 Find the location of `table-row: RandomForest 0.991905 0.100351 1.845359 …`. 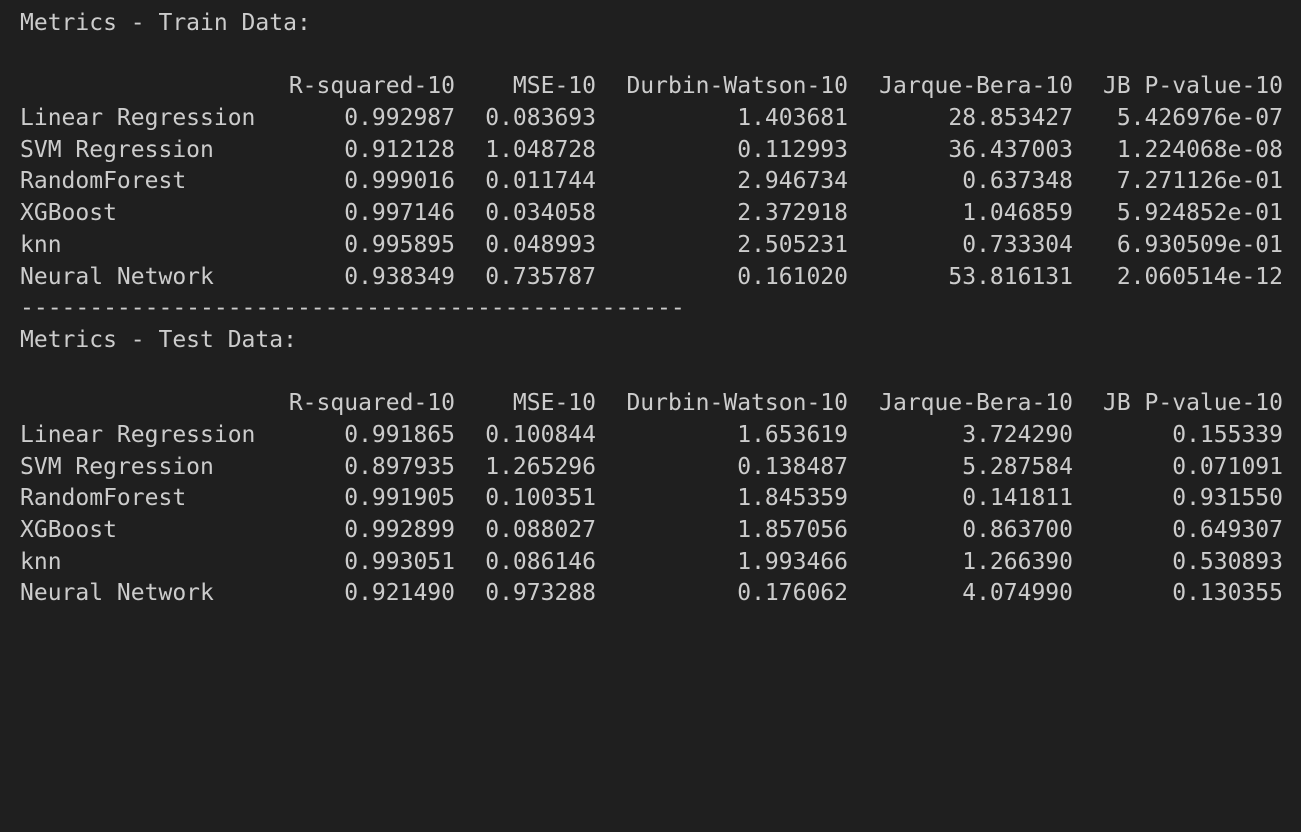

table-row: RandomForest 0.991905 0.100351 1.845359 … is located at coordinates (655, 499).